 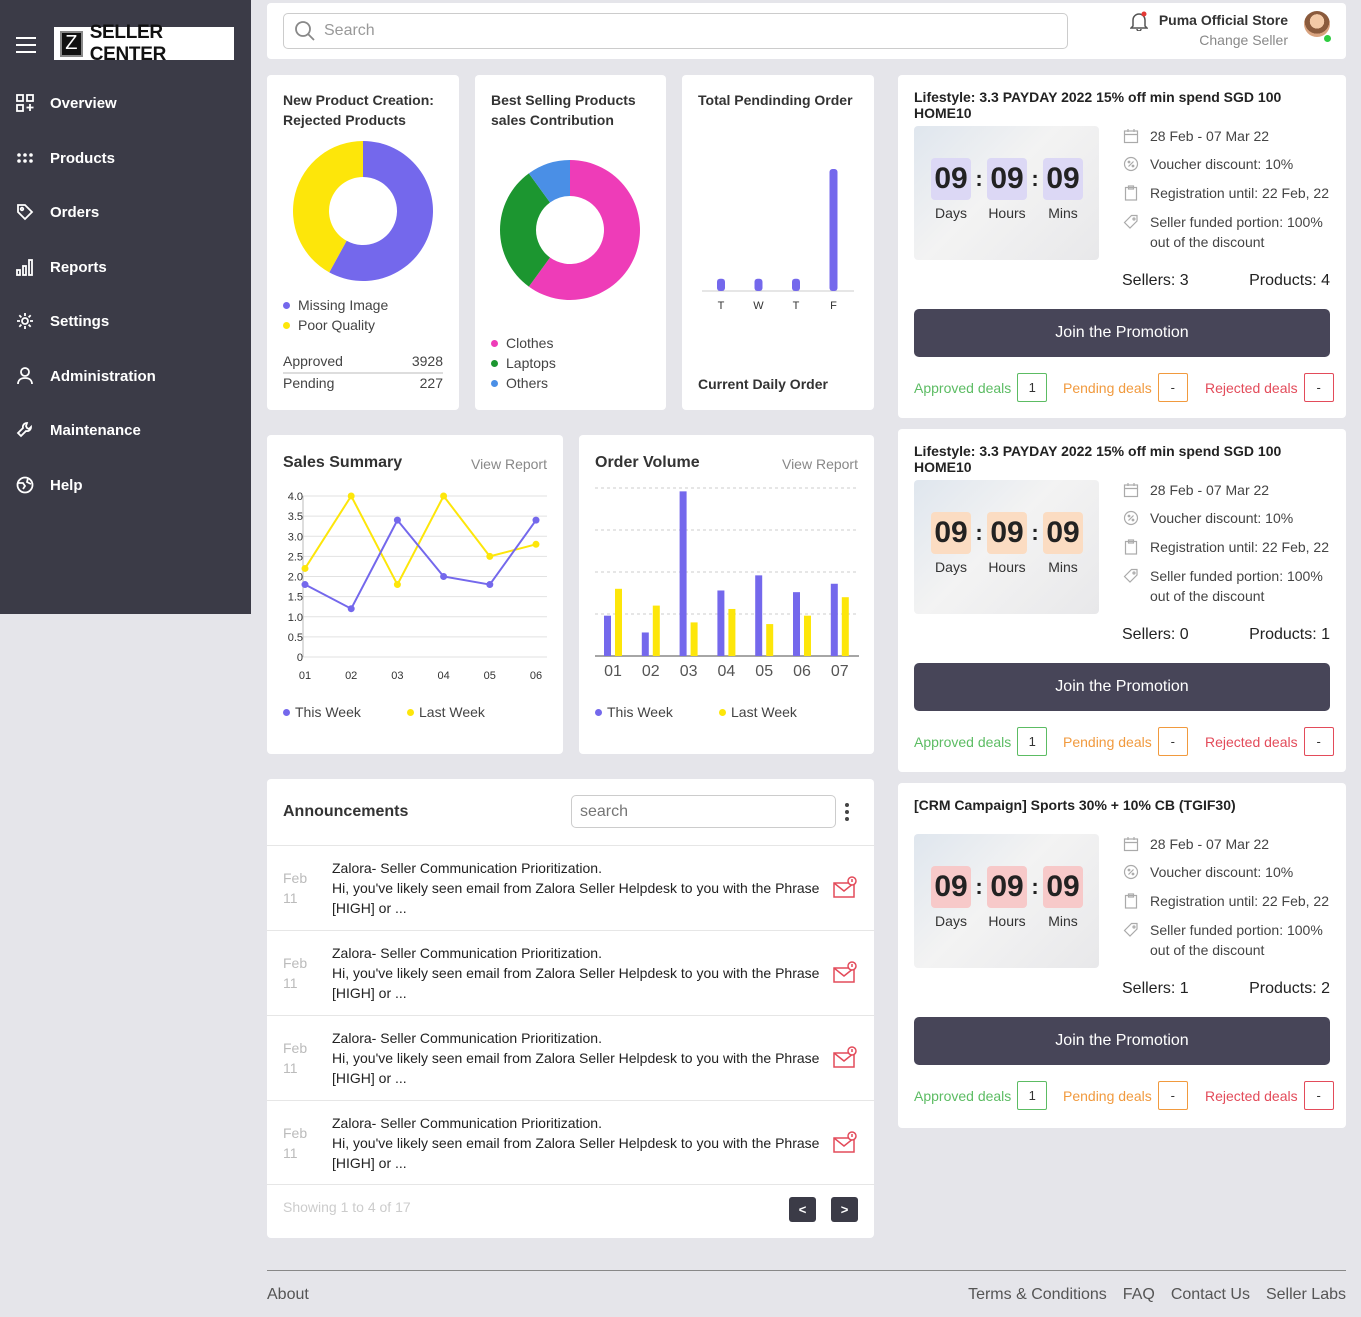 What do you see at coordinates (703, 811) in the screenshot?
I see `announcements-search-input` at bounding box center [703, 811].